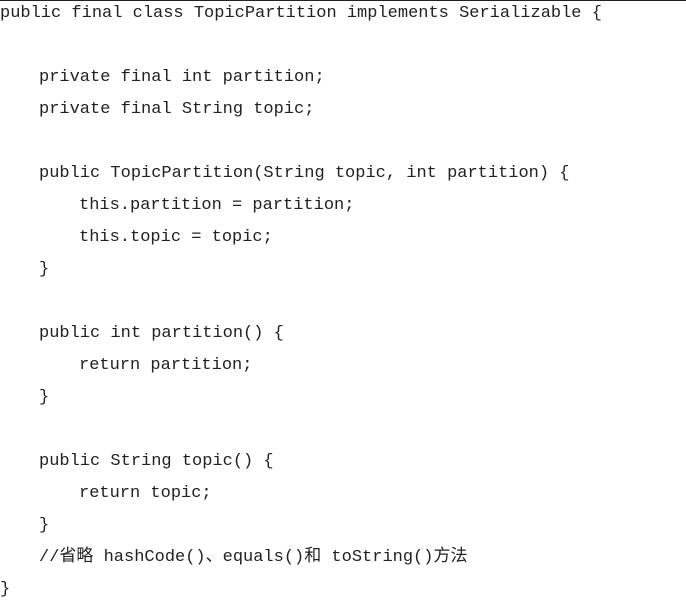  Describe the element at coordinates (156, 461) in the screenshot. I see `code-line-topic-method: public String topic() {` at that location.